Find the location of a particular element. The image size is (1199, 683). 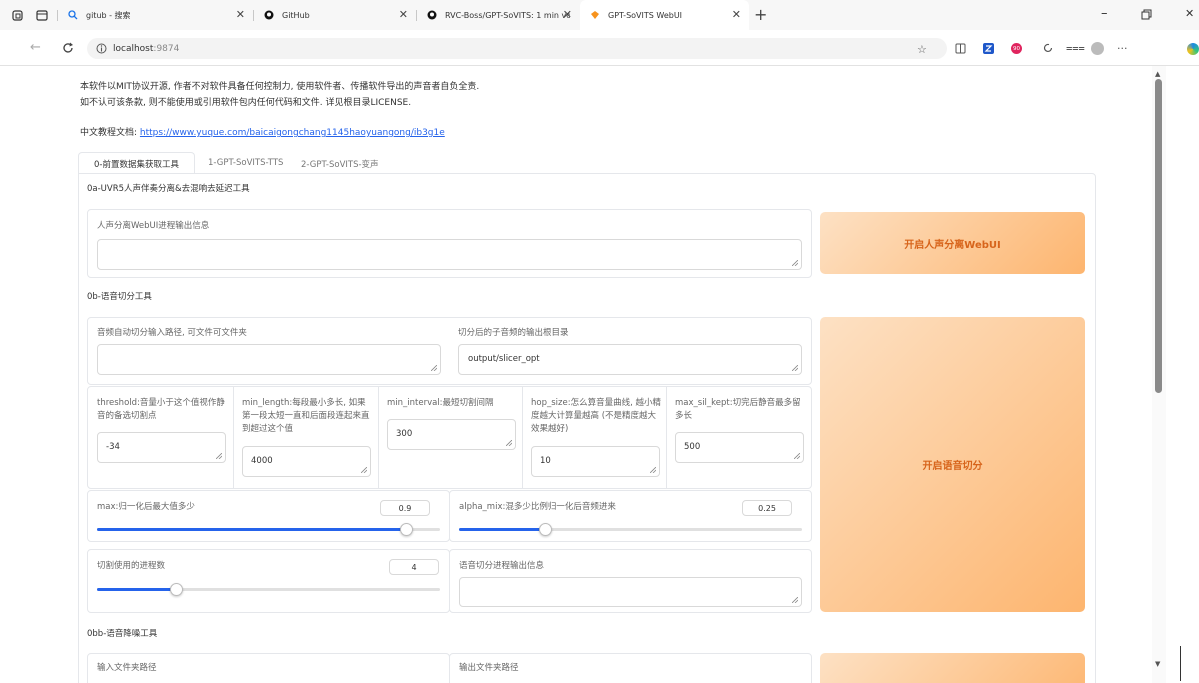

alpha-number-input: 0.25 is located at coordinates (767, 508).